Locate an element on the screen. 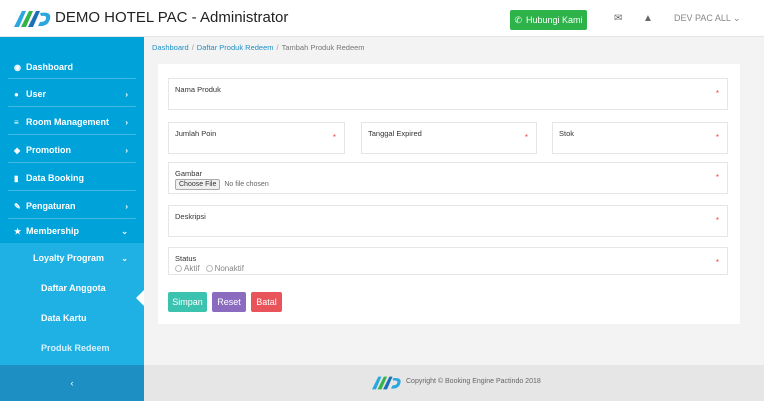  app-title: DEMO HOTEL PAC - Administrator is located at coordinates (172, 17).